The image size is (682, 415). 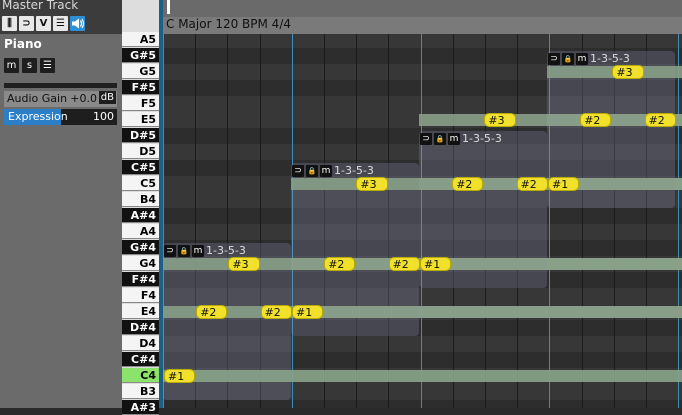 I want to click on audio-gain-value: +0.0, so click(x=83, y=98).